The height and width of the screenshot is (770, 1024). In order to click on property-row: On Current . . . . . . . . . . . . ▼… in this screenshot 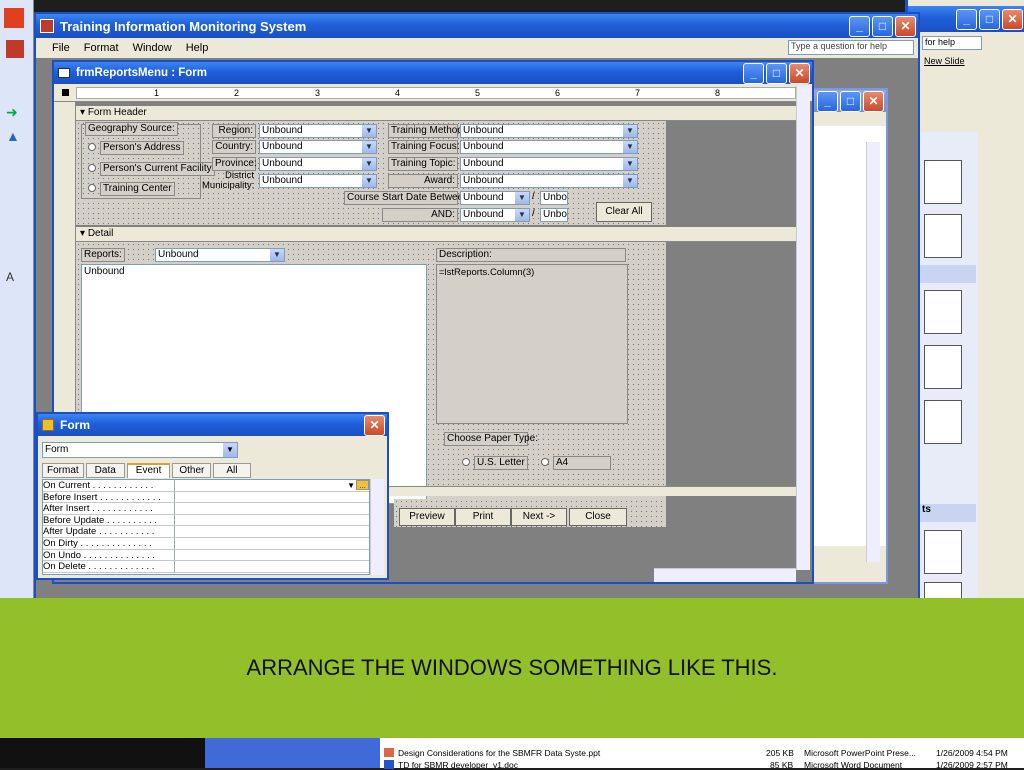, I will do `click(206, 486)`.